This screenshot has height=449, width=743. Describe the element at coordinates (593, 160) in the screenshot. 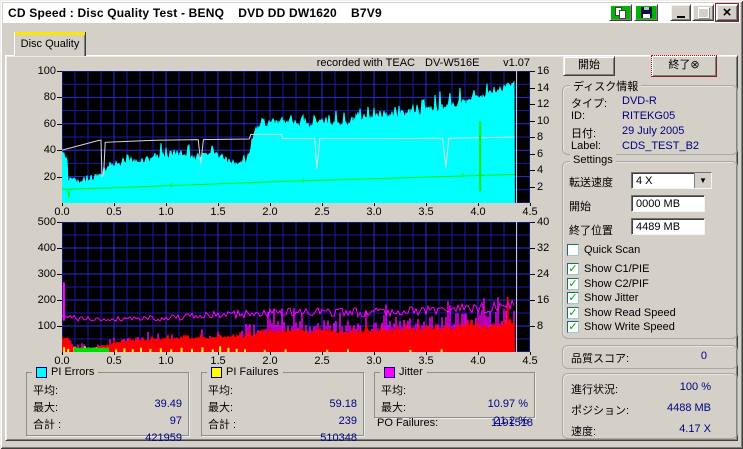

I see `settings-title: Settings` at that location.